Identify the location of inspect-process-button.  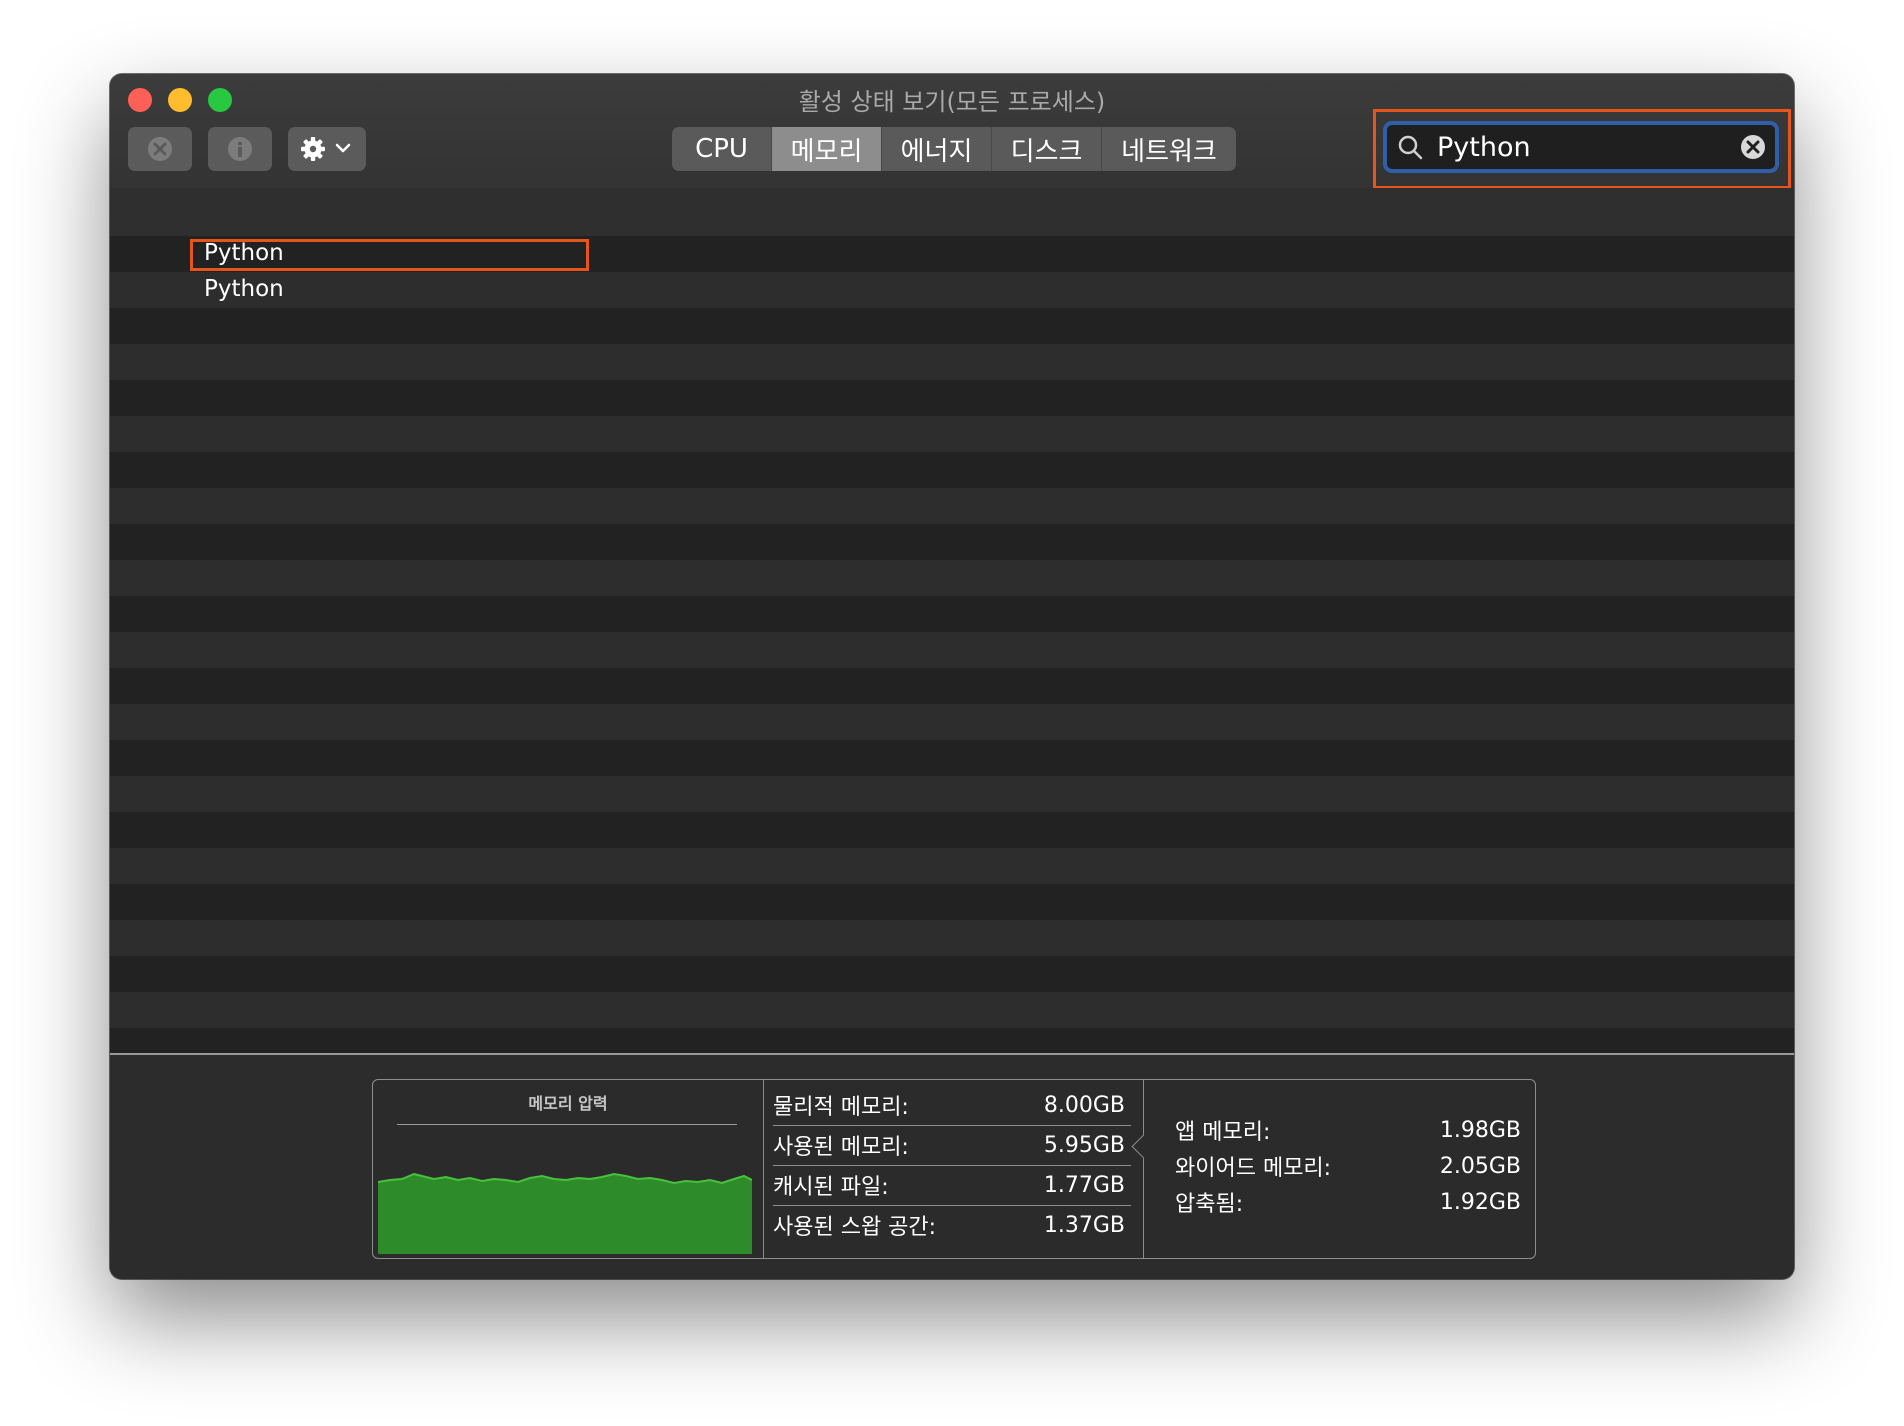
(240, 149).